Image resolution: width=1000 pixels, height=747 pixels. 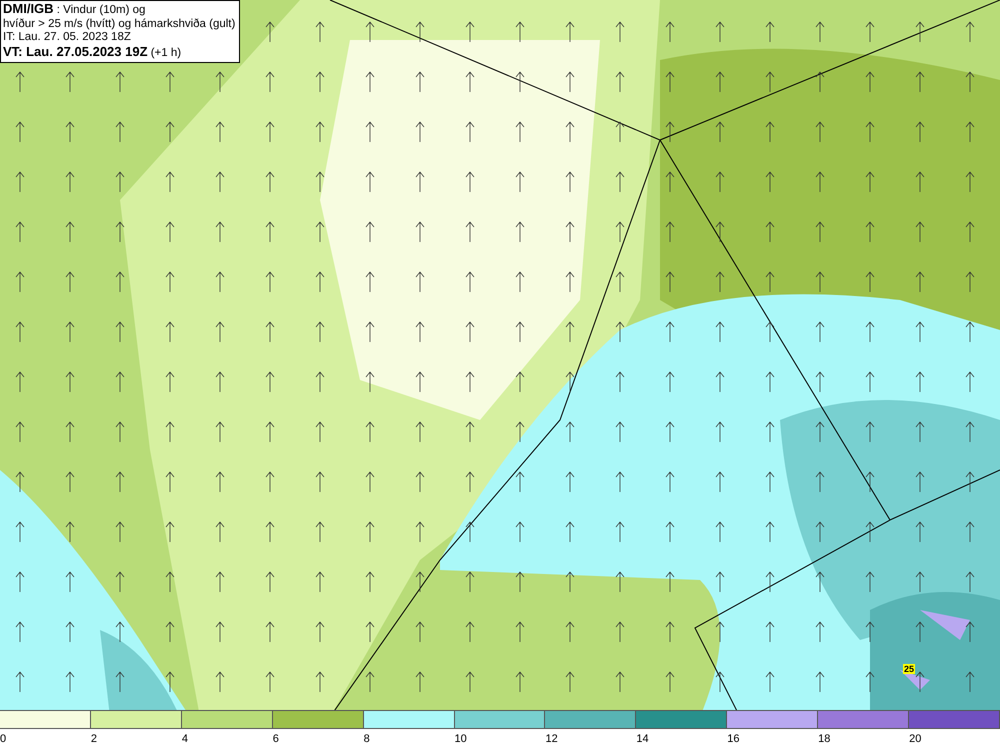 I want to click on legend-tick-label: 10, so click(x=460, y=739).